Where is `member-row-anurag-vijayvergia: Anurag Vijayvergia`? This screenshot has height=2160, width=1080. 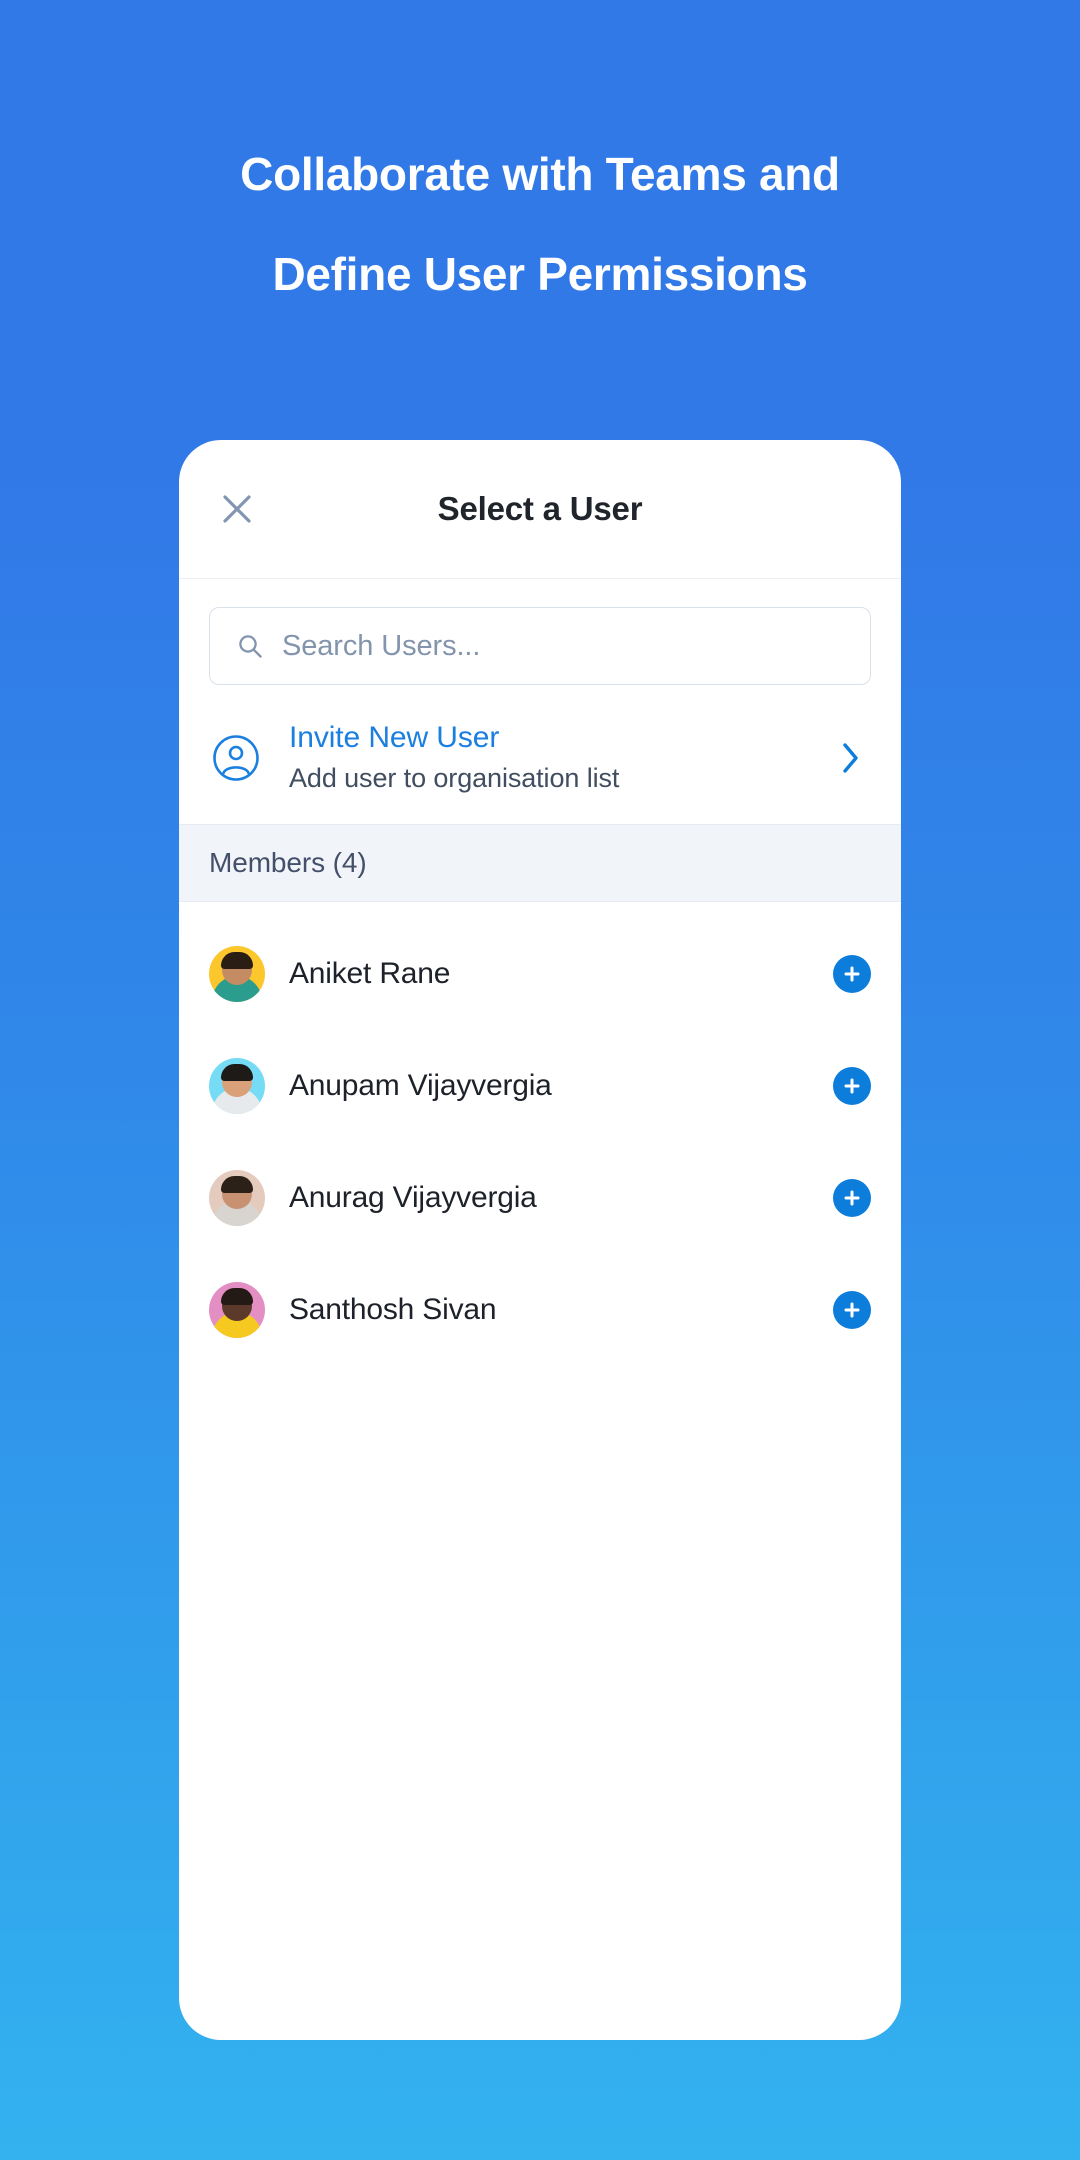
member-row-anurag-vijayvergia: Anurag Vijayvergia is located at coordinates (540, 1198).